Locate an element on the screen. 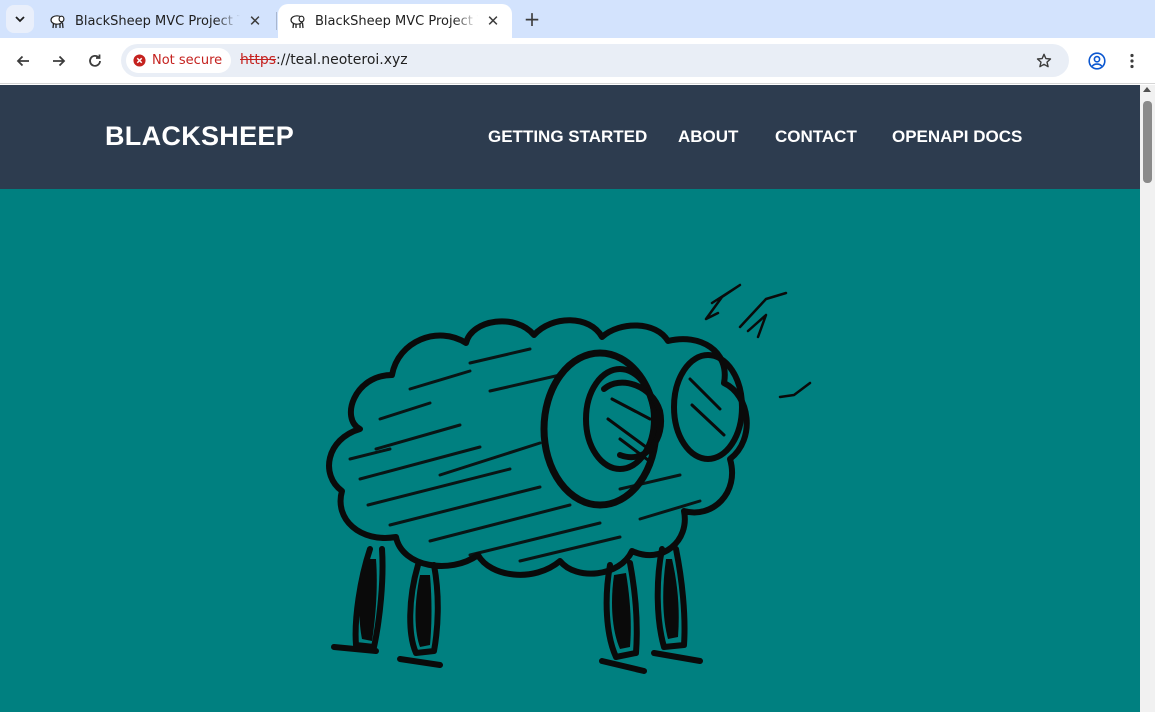  address-bar: Not secure https://teal.neoteroi.xyz is located at coordinates (595, 60).